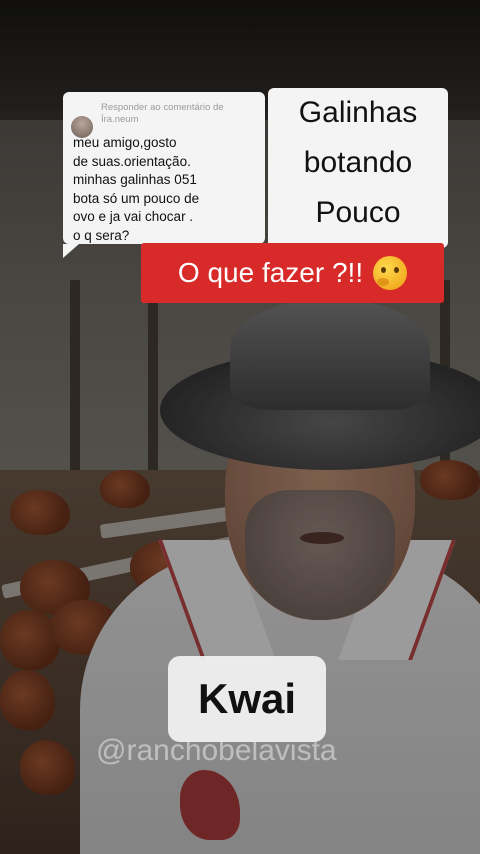 The height and width of the screenshot is (854, 480). I want to click on creator-handle: @ranchobelavista, so click(216, 750).